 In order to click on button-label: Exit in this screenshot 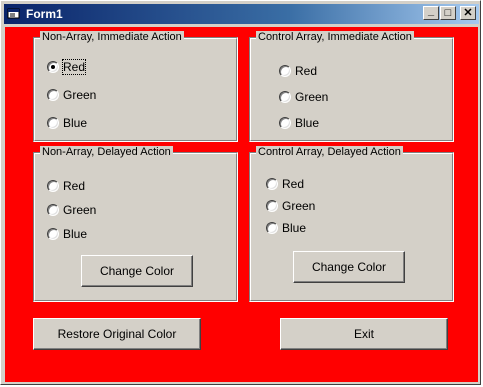, I will do `click(363, 334)`.